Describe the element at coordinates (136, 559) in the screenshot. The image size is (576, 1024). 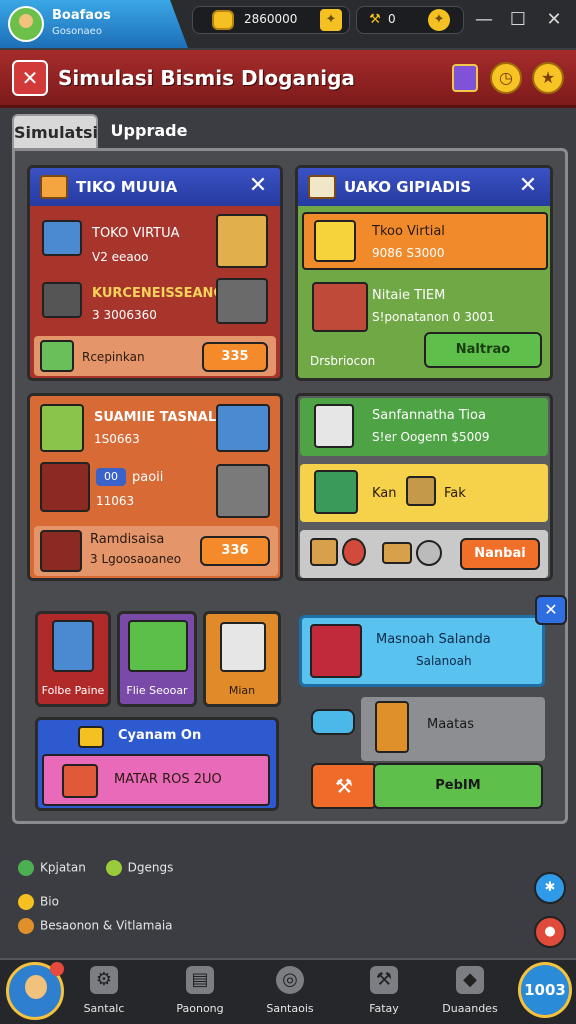
I see `footer-sub: 3 Lgoosaoaneo` at that location.